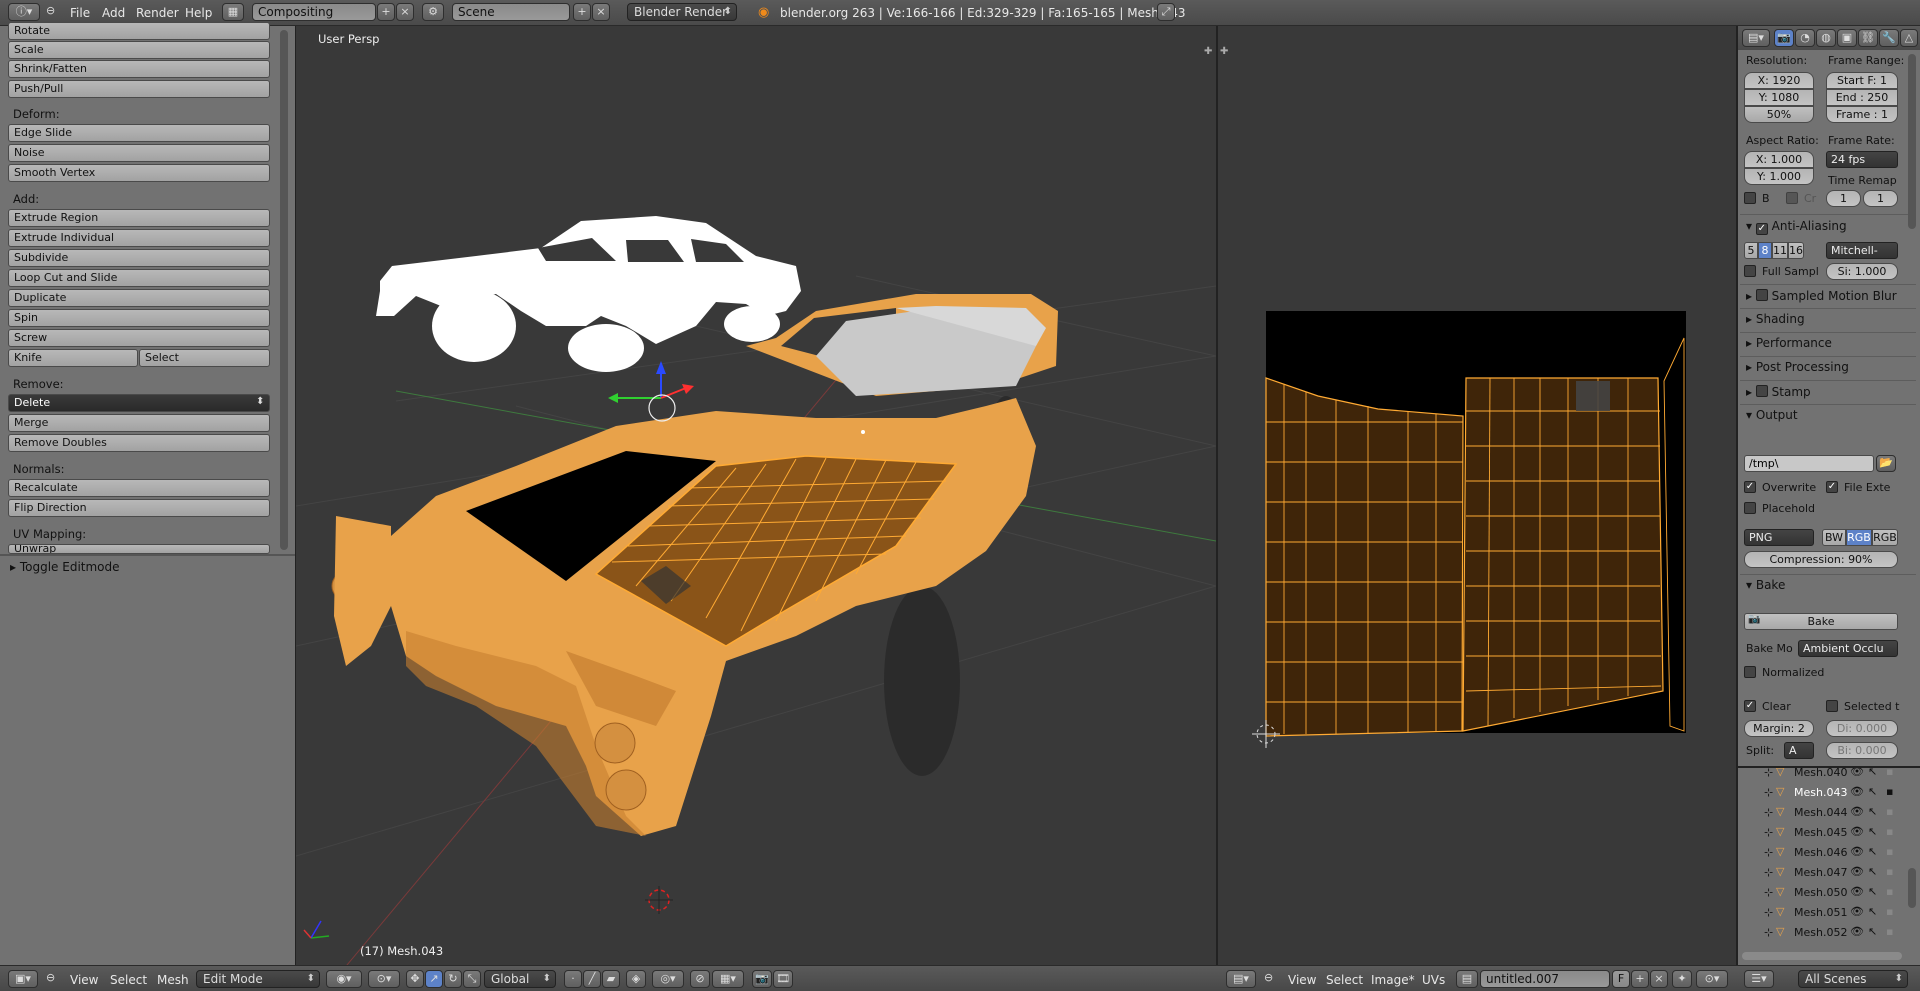 This screenshot has width=1920, height=991. What do you see at coordinates (139, 173) in the screenshot?
I see `tool-smooth-vertex: Smooth Vertex` at bounding box center [139, 173].